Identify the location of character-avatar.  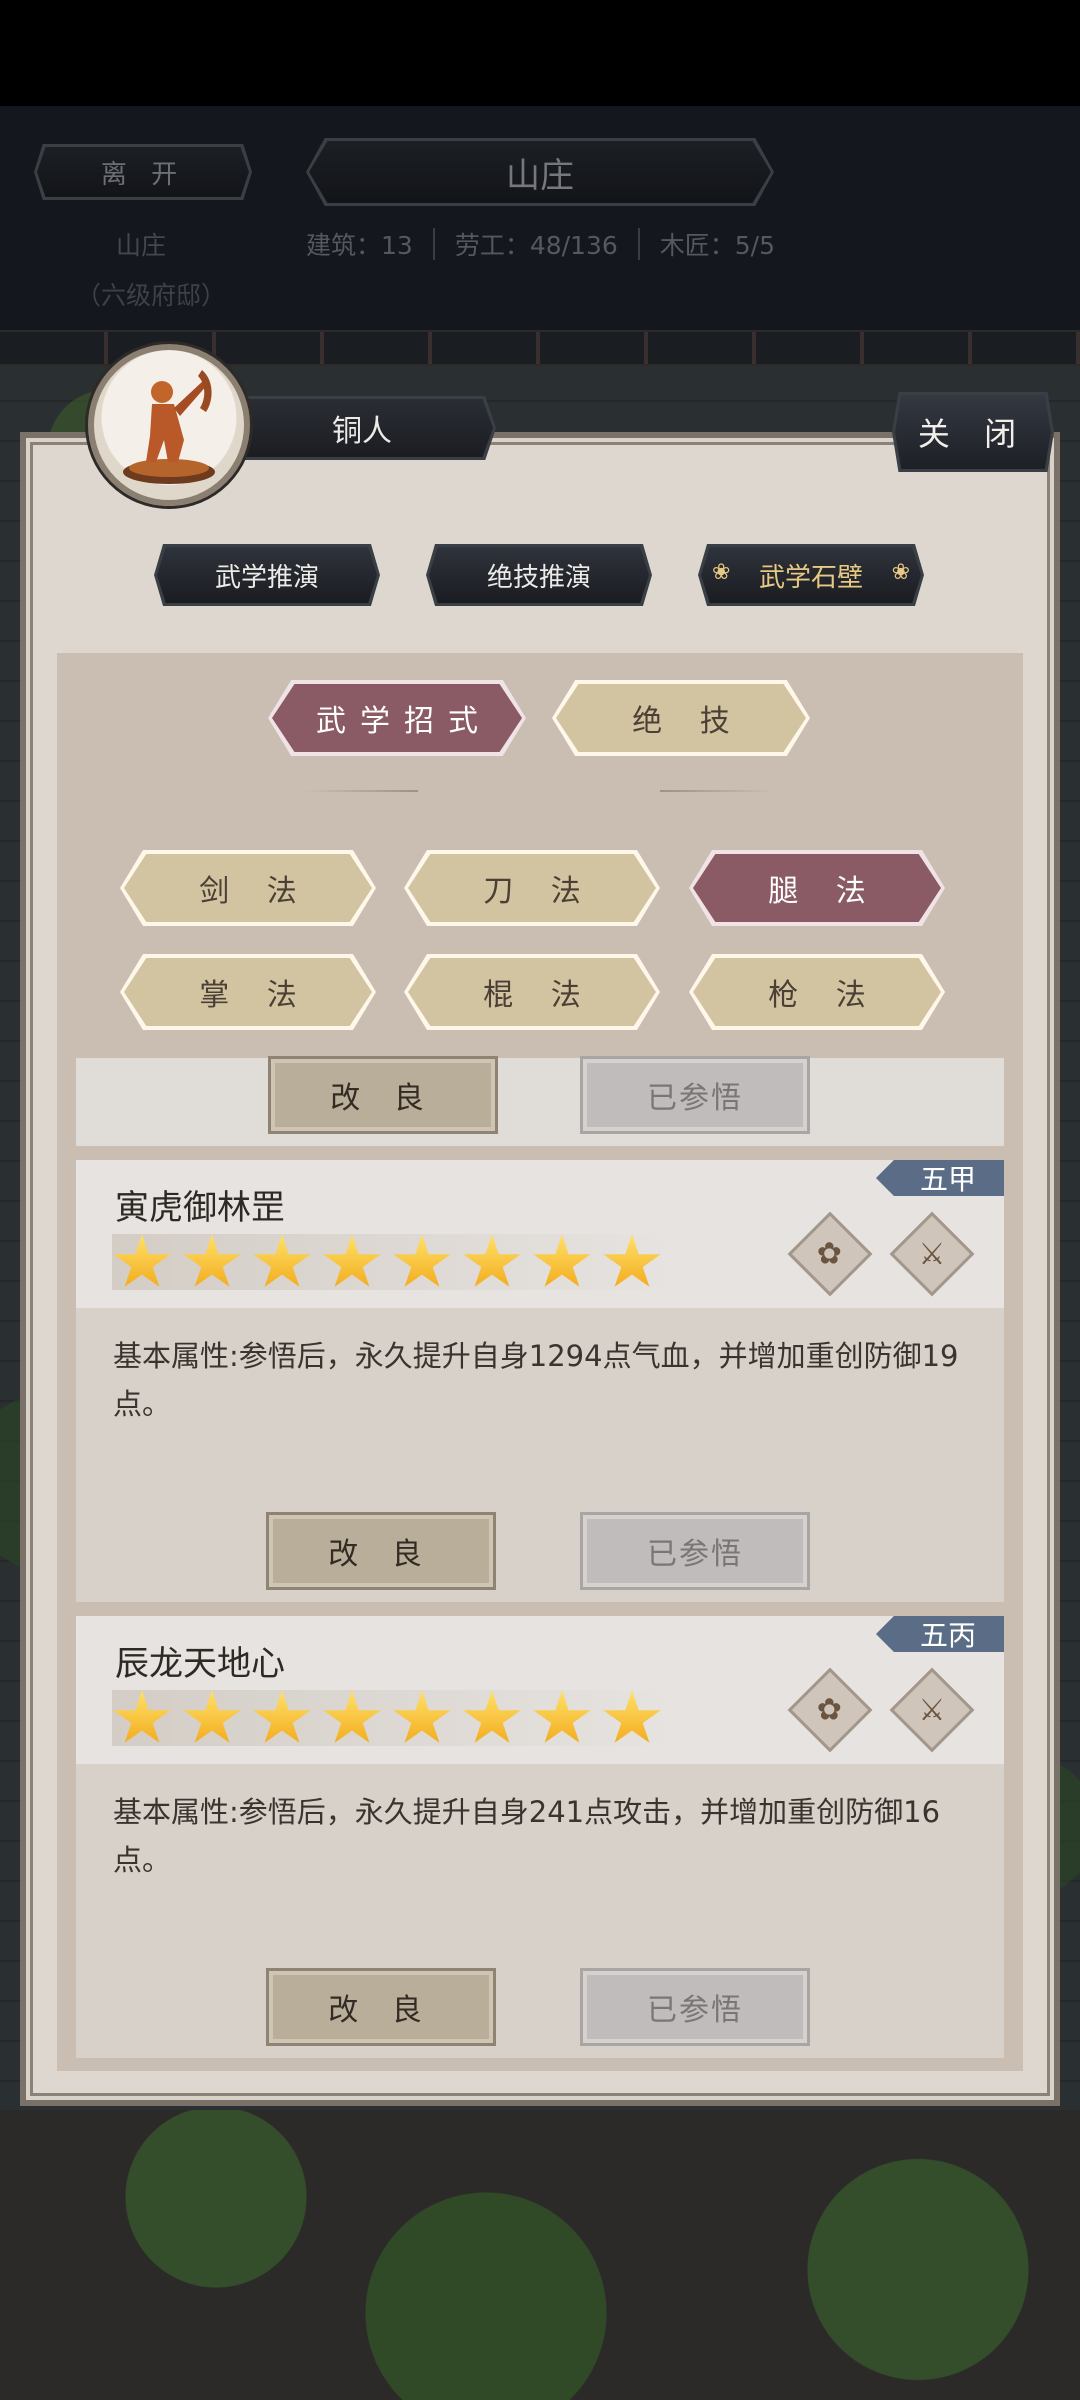
(169, 425).